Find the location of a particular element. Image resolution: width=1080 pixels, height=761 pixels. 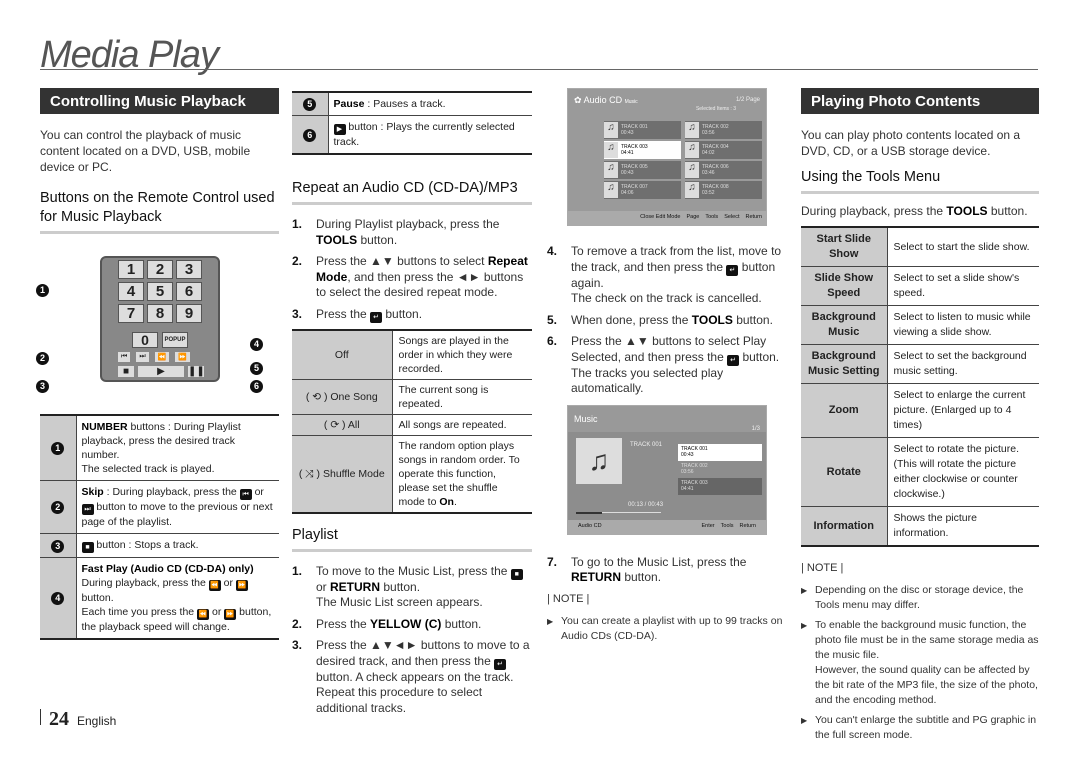

next-icon: ⏭ is located at coordinates (142, 357).